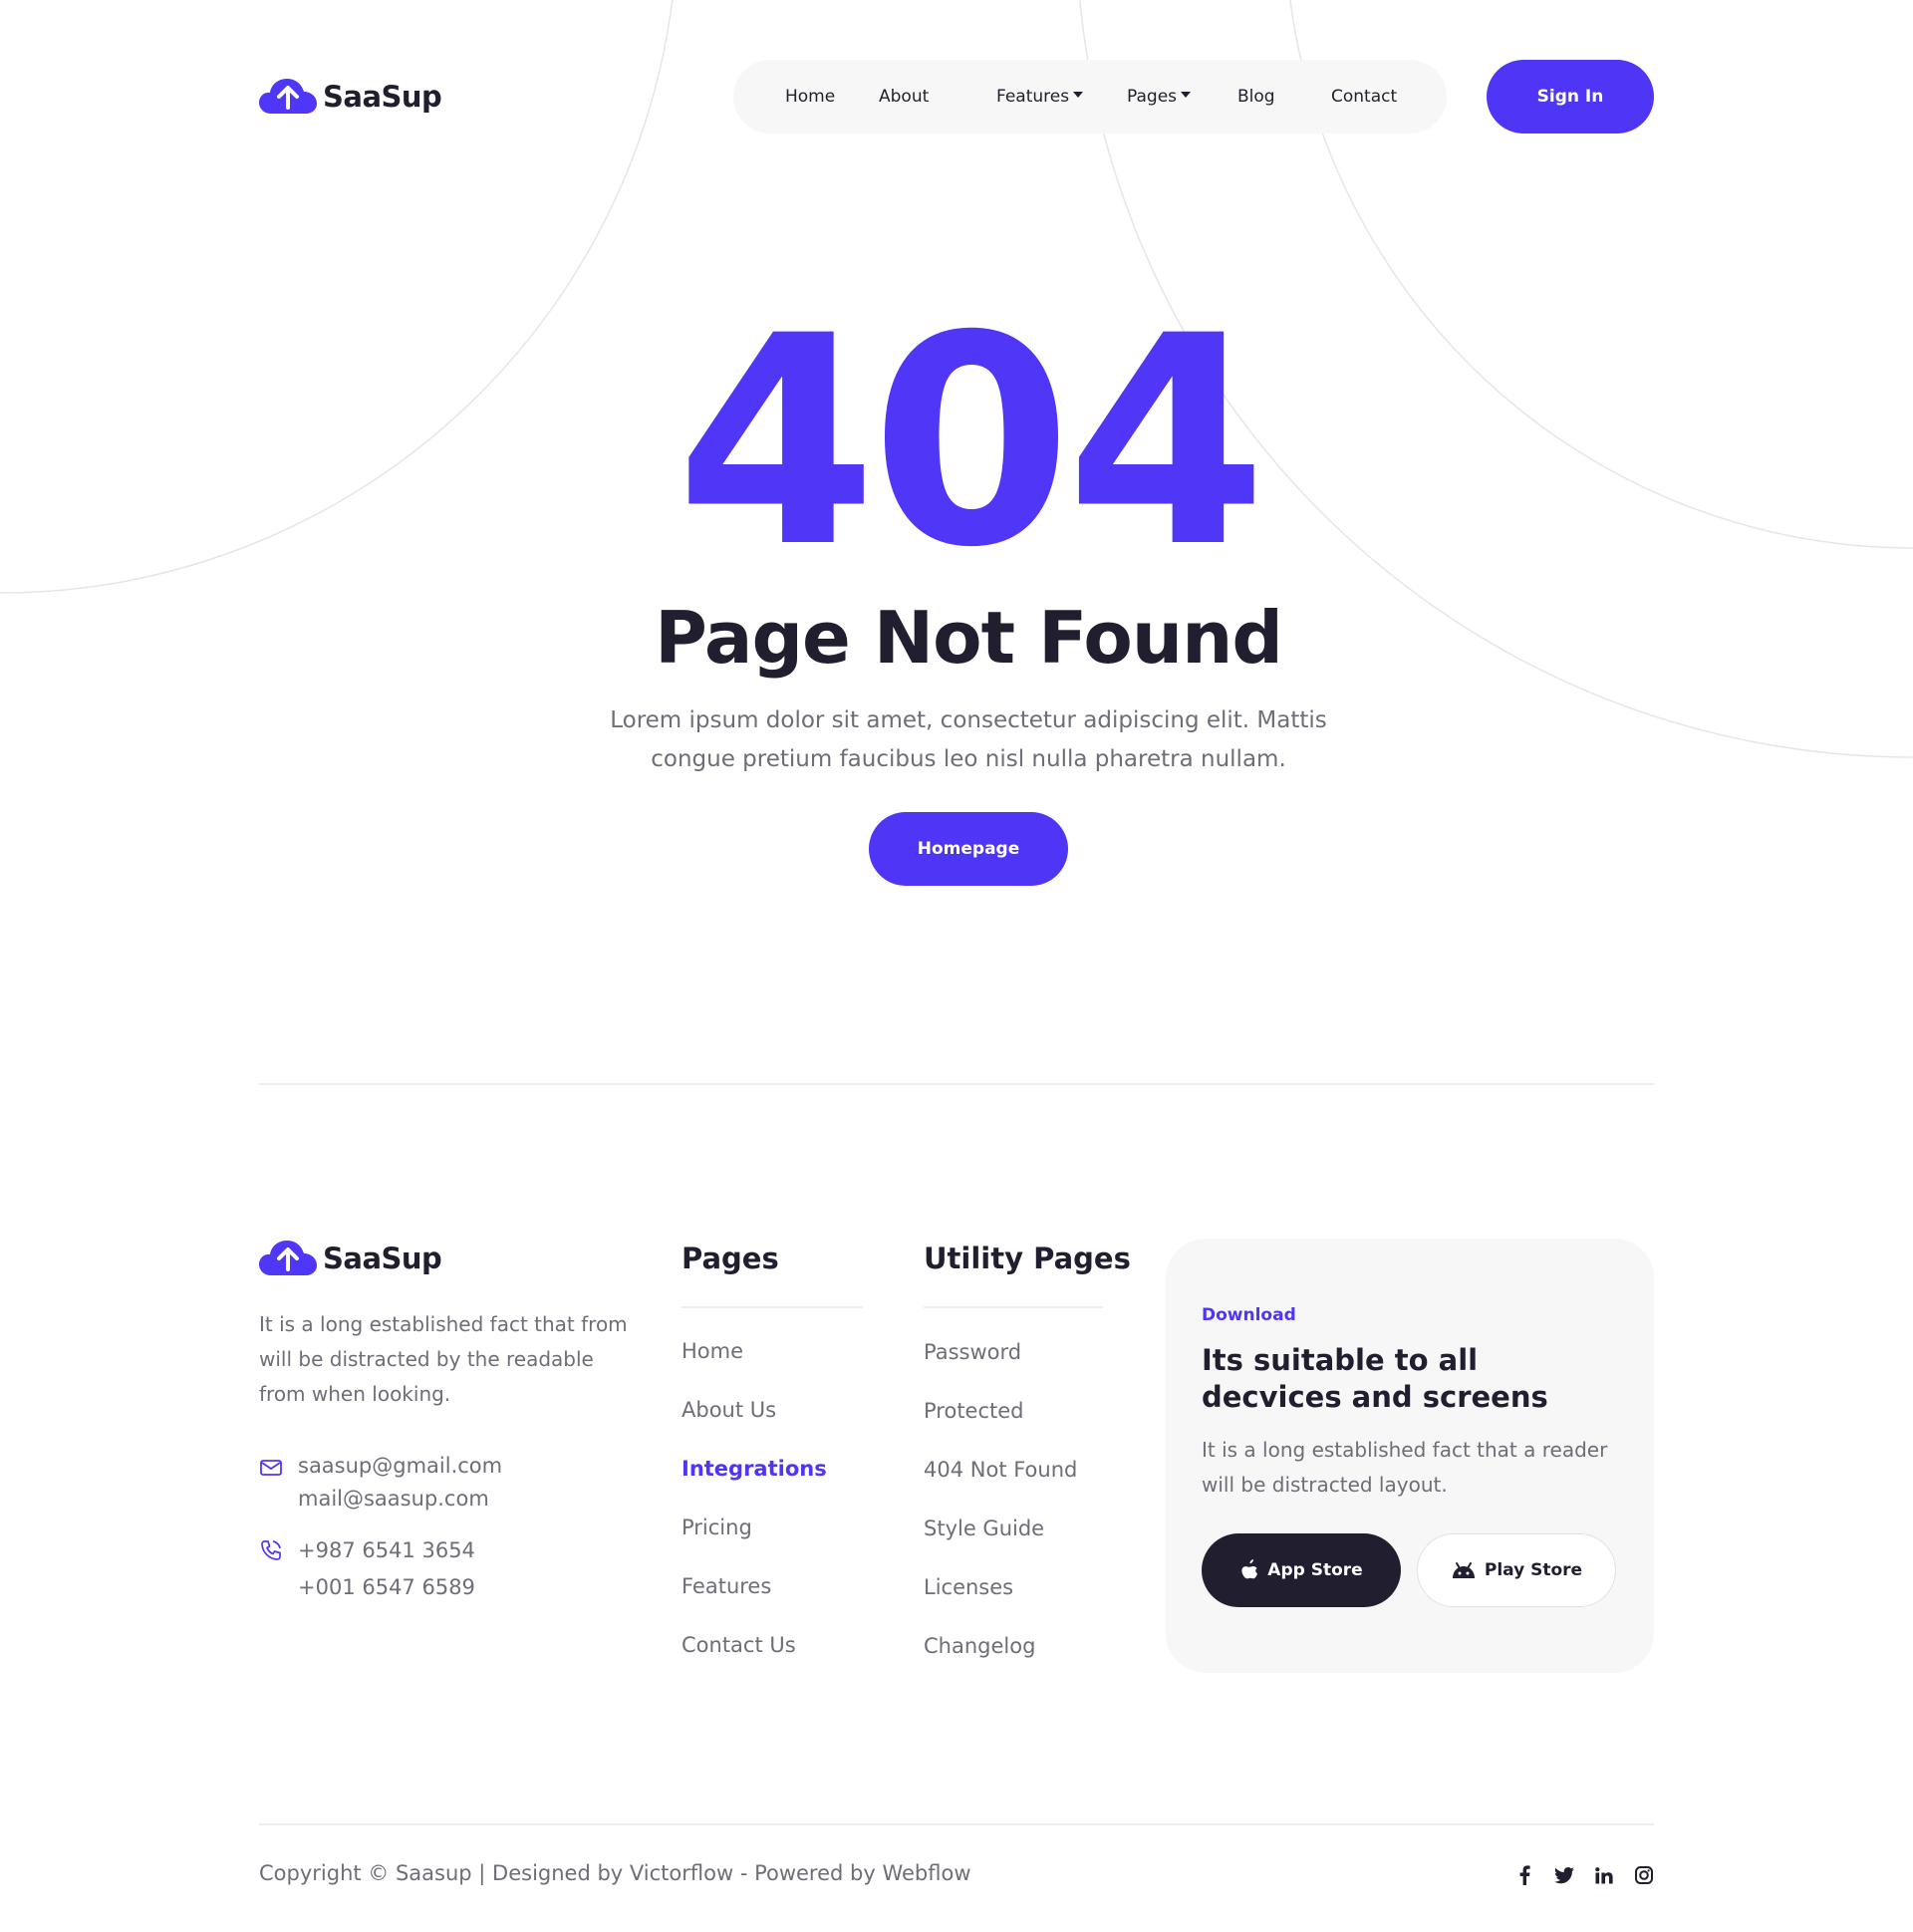  What do you see at coordinates (717, 1527) in the screenshot?
I see `footer-link-pricing: Pricing` at bounding box center [717, 1527].